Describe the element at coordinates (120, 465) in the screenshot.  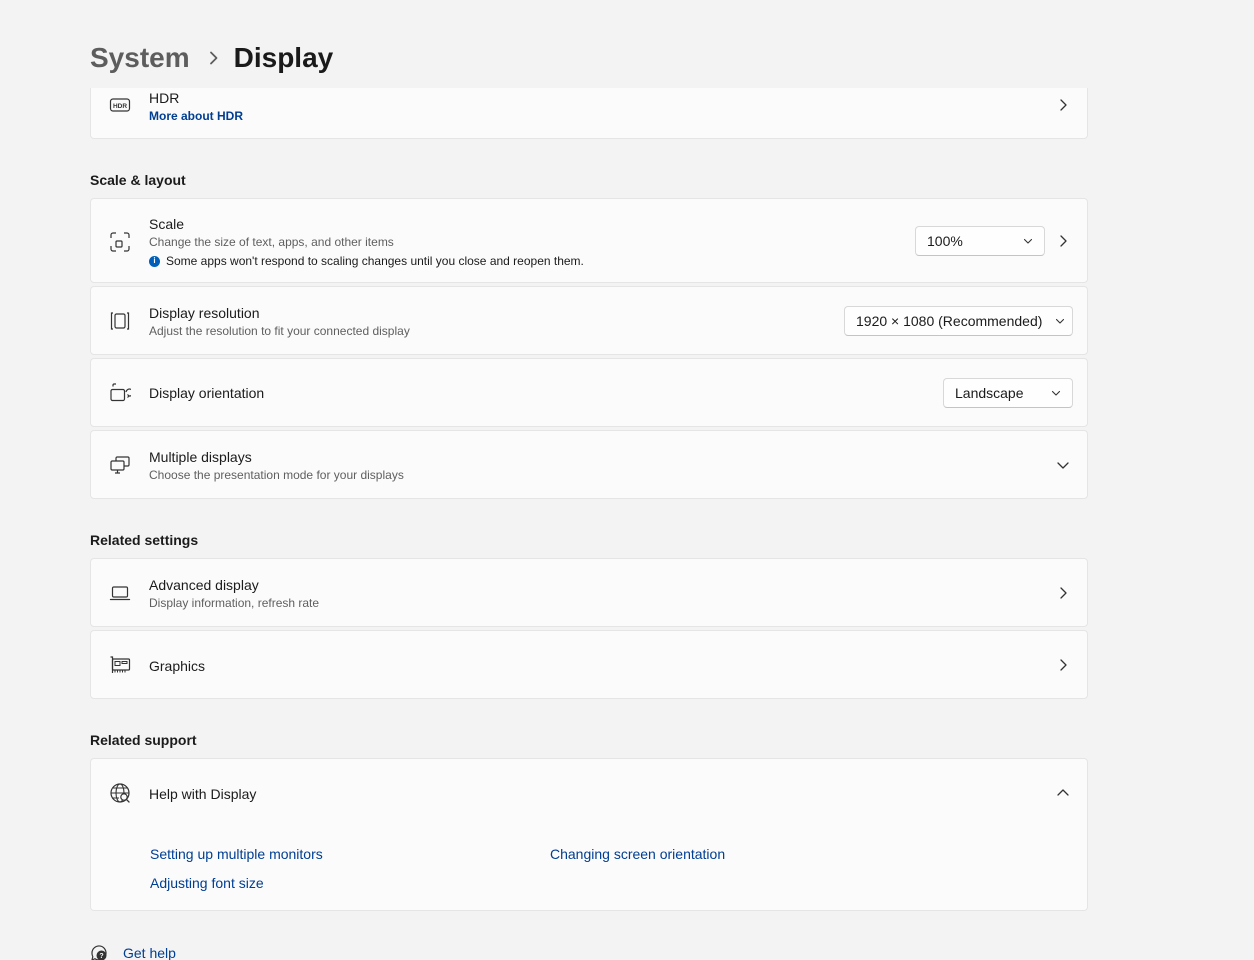
I see `multiple-displays-icon` at that location.